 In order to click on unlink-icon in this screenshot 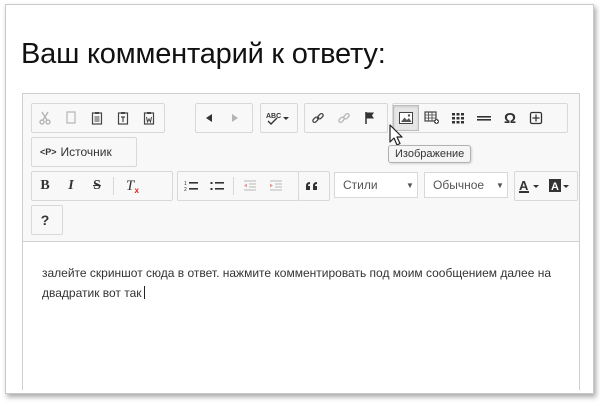, I will do `click(344, 118)`.